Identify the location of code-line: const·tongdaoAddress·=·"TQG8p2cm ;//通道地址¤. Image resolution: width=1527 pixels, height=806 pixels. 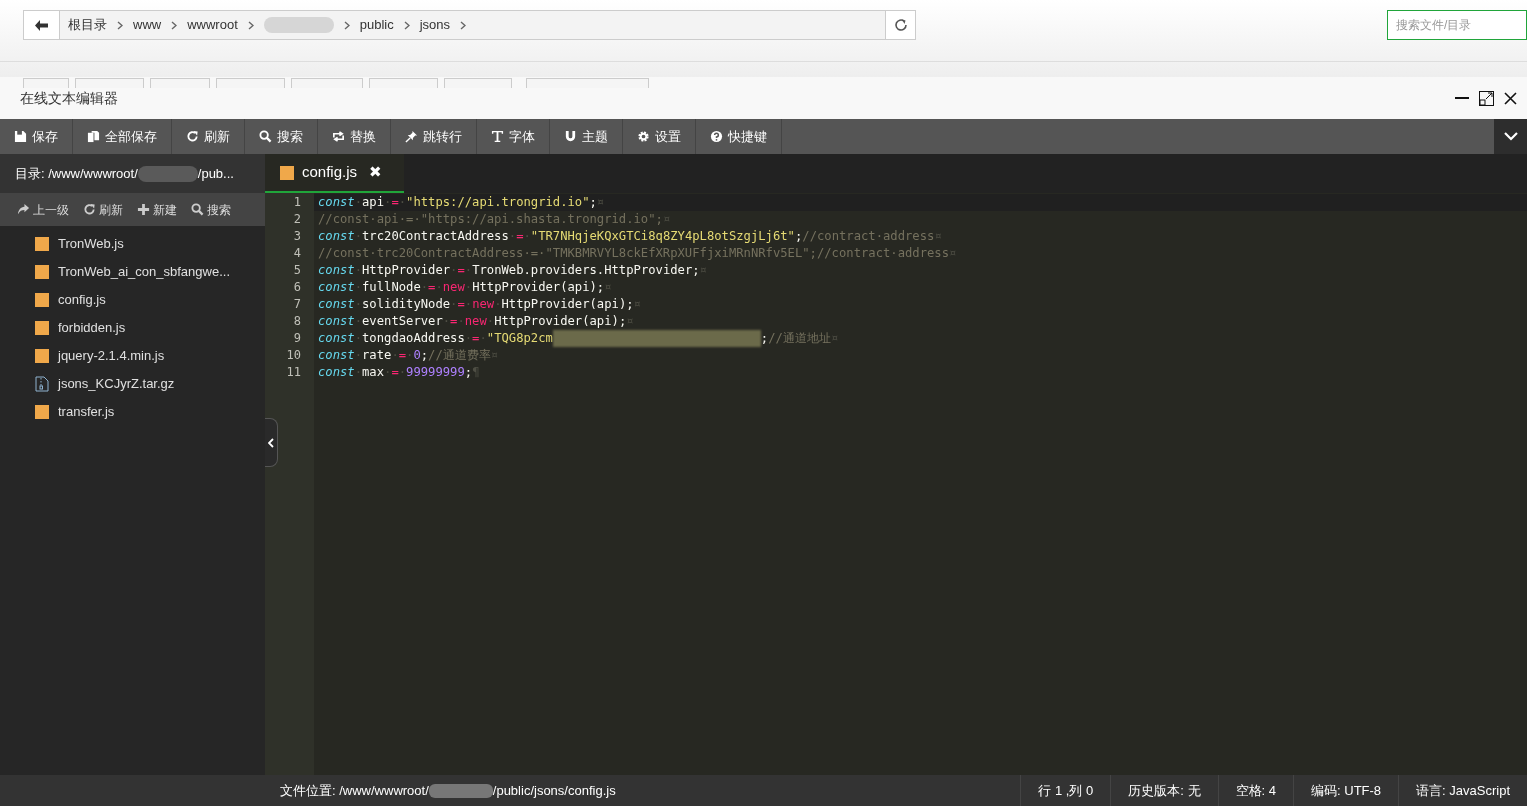
(578, 338).